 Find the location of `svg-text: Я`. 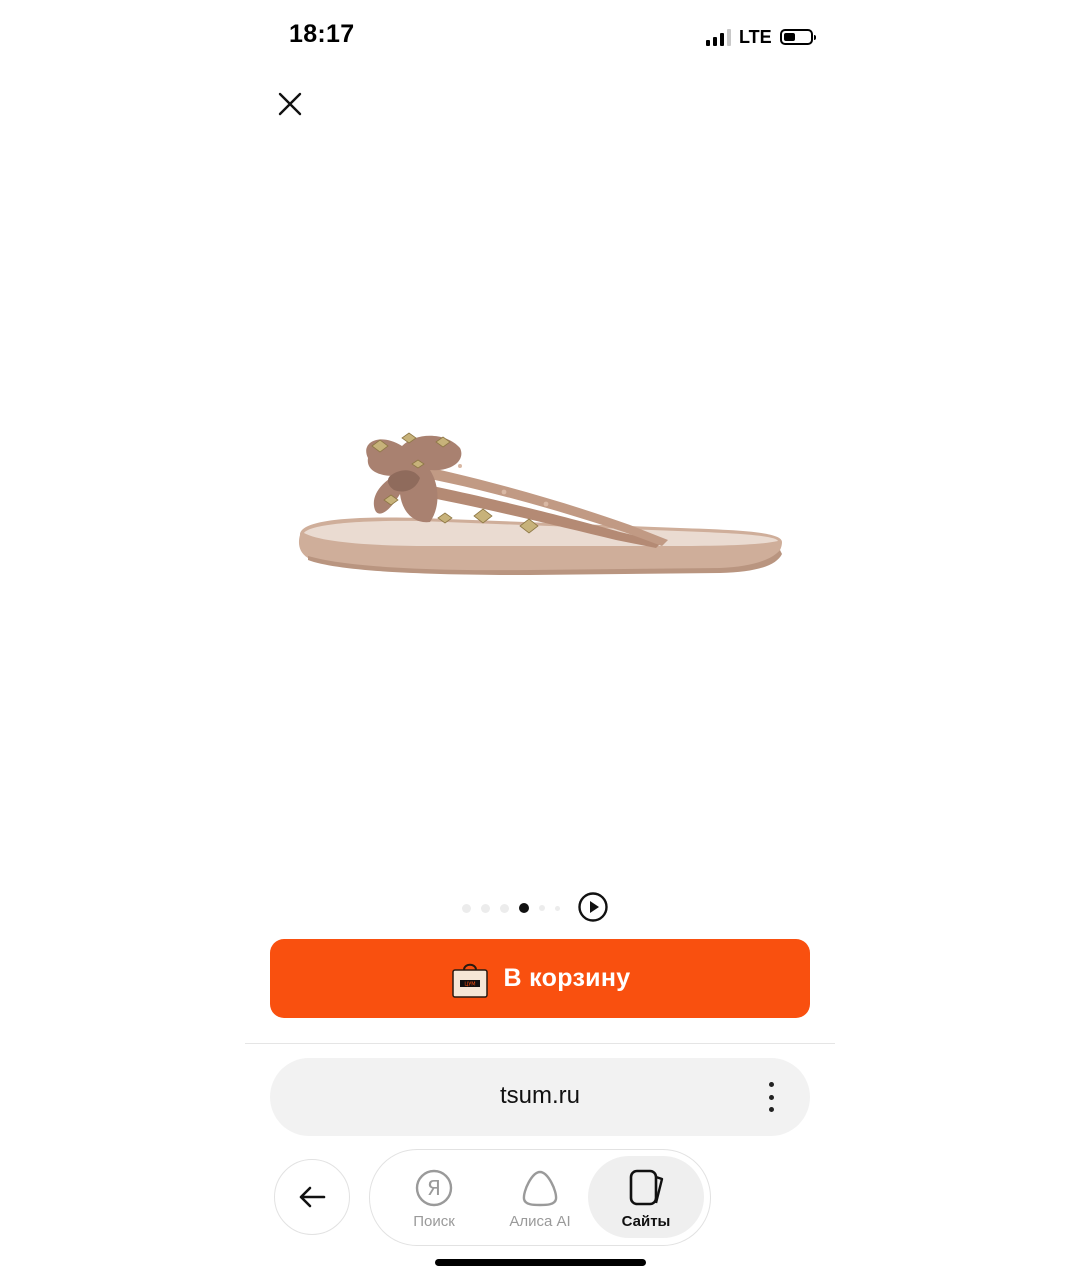

svg-text: Я is located at coordinates (434, 1188).